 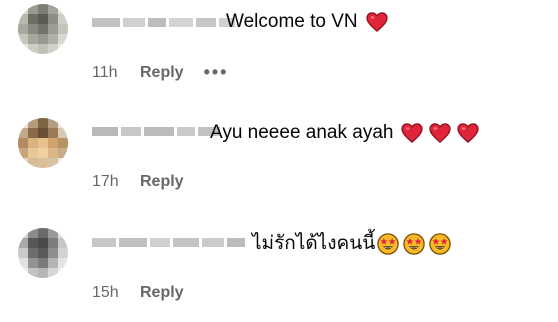 I want to click on comment-text: ไม่รักได้ไงคนนี้, so click(x=351, y=244).